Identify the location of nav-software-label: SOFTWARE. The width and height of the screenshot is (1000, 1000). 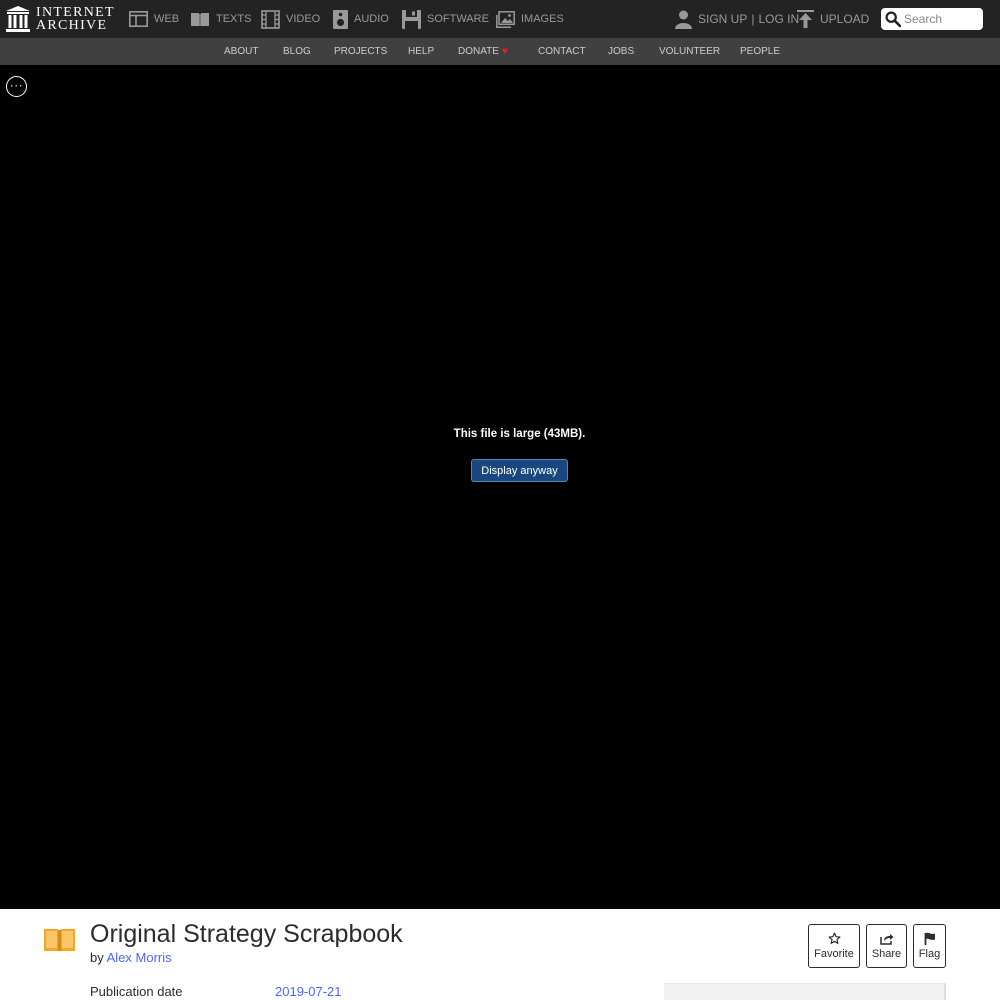
(458, 19).